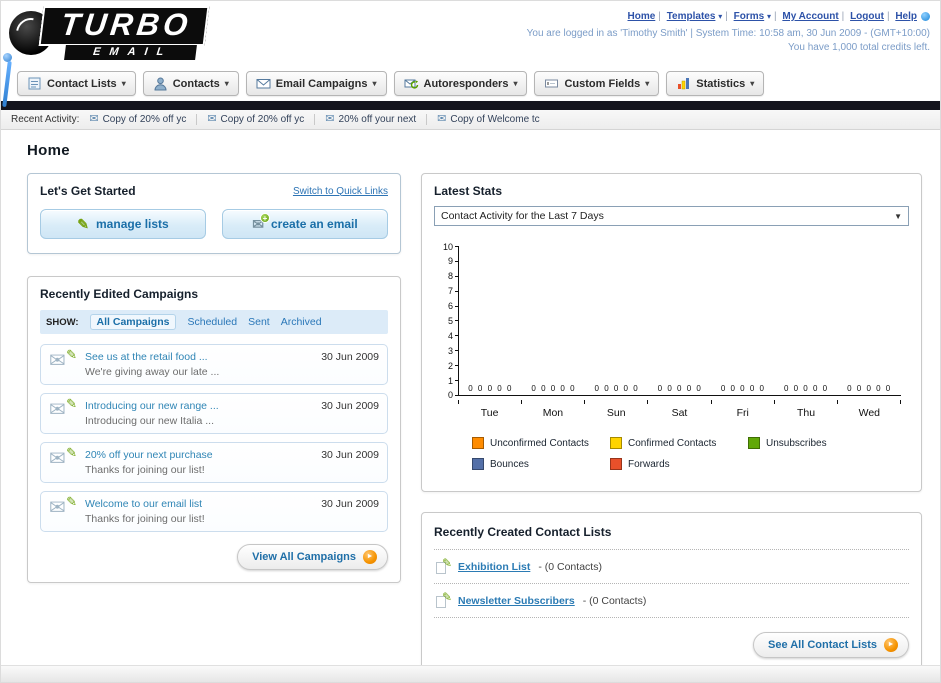 The height and width of the screenshot is (683, 941). Describe the element at coordinates (691, 16) in the screenshot. I see `top-link-templates: Templates` at that location.